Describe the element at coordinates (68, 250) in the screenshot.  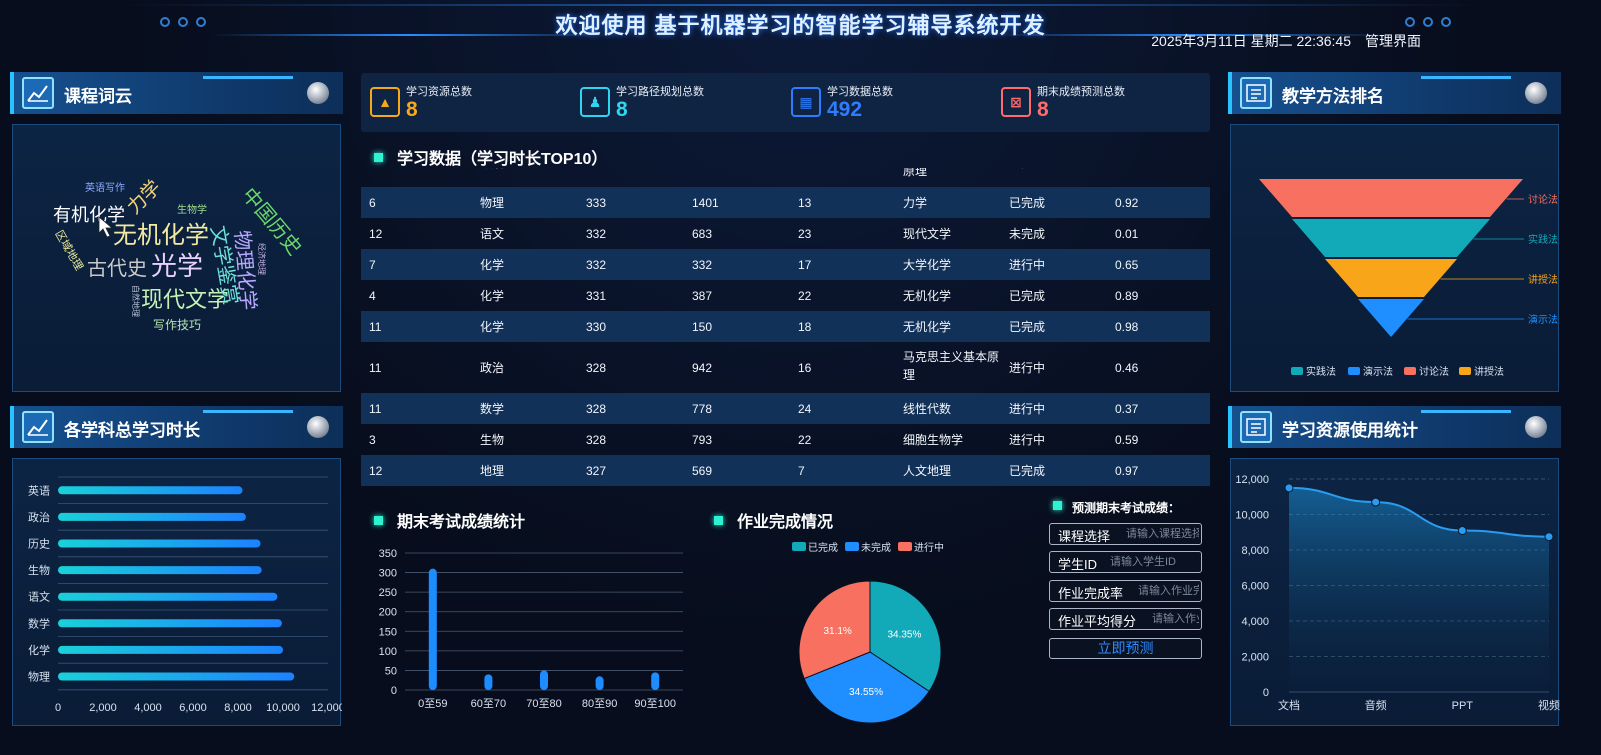
I see `wordcloud-word: 区域地理` at that location.